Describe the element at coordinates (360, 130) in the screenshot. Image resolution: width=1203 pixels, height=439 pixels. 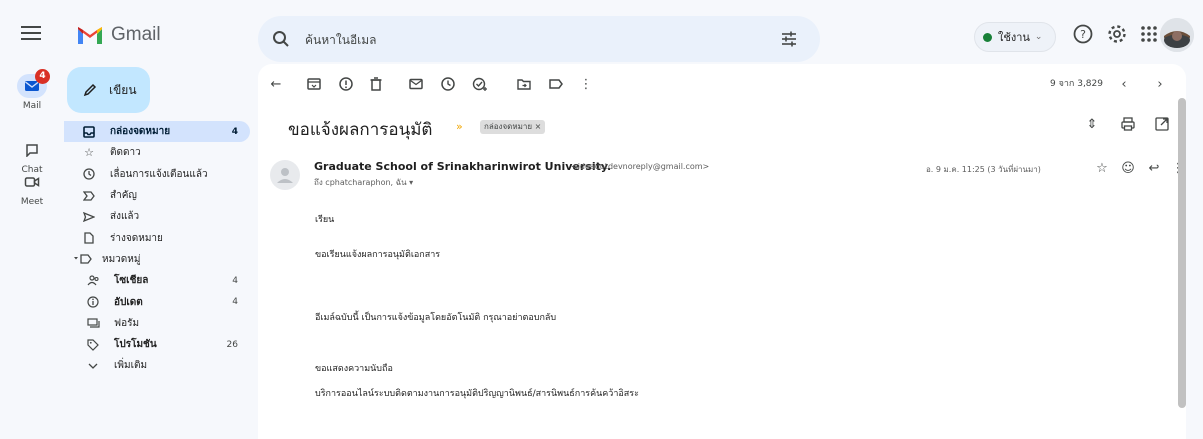
I see `email-subject: ขอแจ้งผลการอนุมัติ` at that location.